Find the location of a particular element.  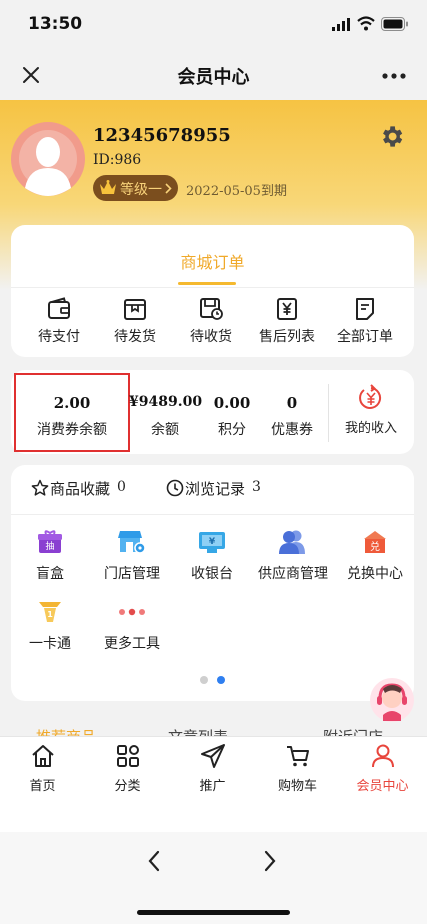

stat-value: 2.00 is located at coordinates (72, 403).